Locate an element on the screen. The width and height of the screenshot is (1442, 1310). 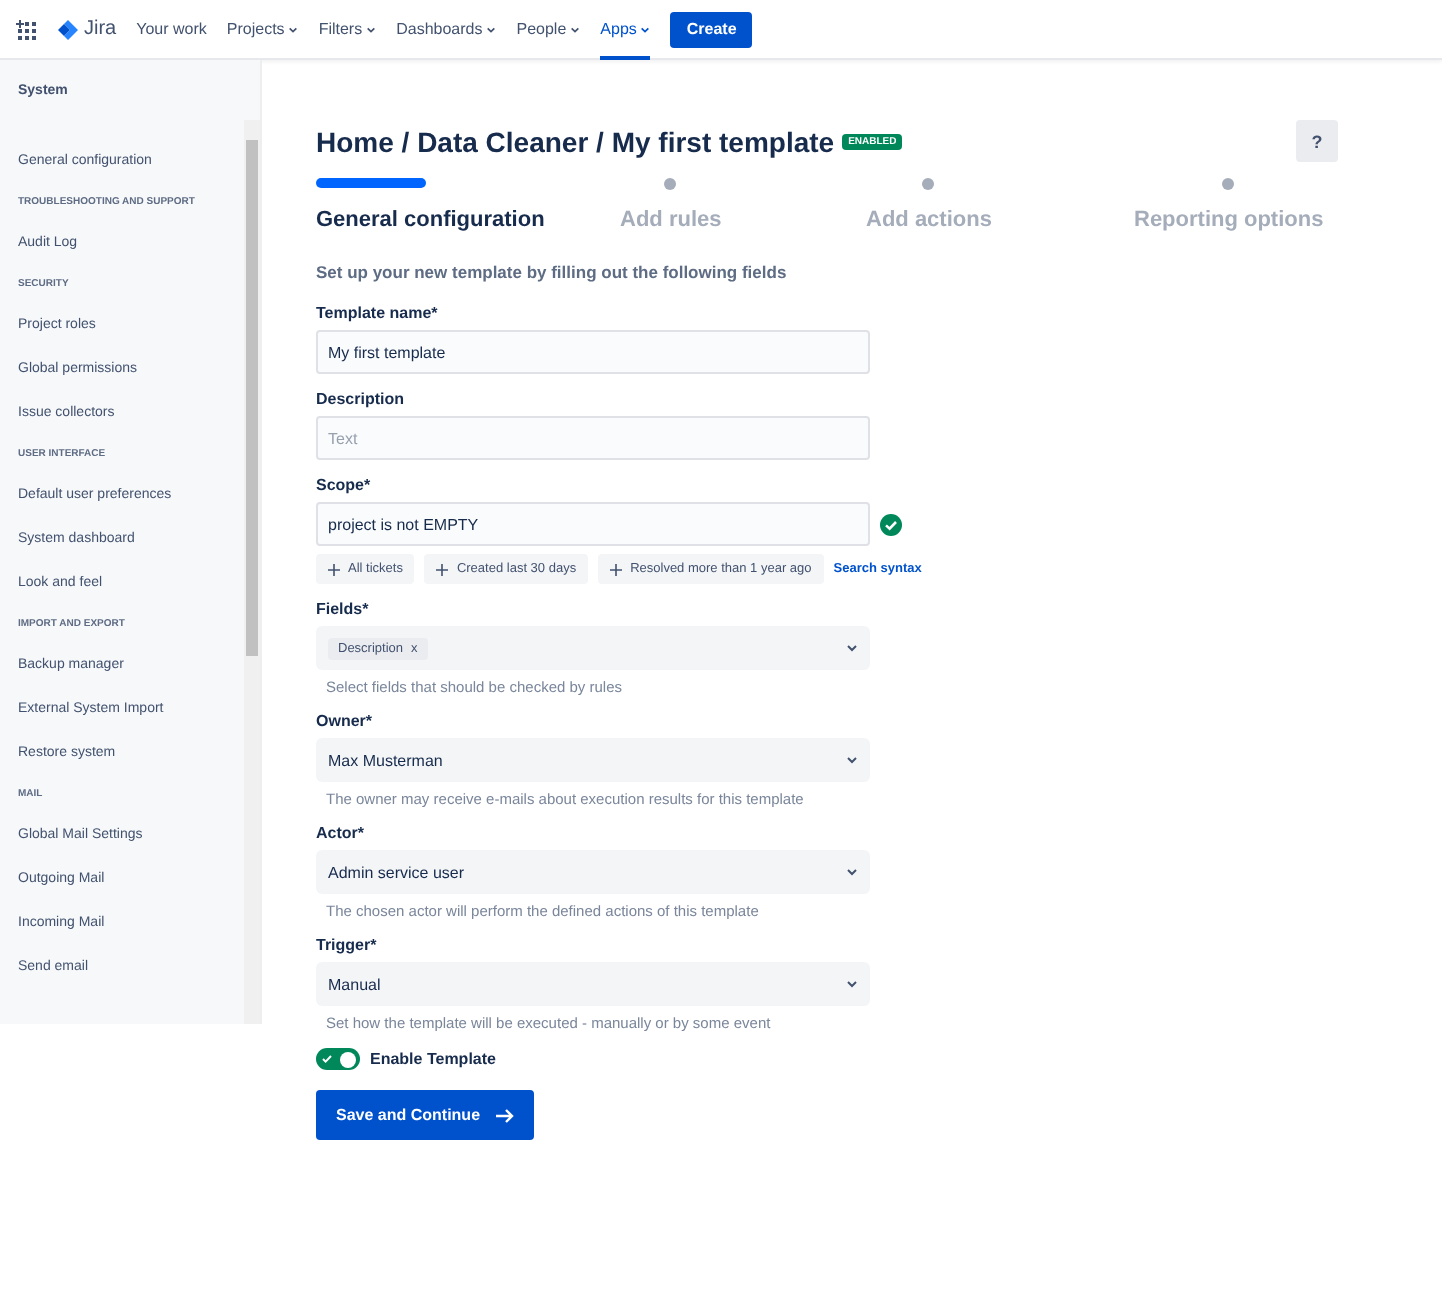
field-label: Description is located at coordinates (361, 399).